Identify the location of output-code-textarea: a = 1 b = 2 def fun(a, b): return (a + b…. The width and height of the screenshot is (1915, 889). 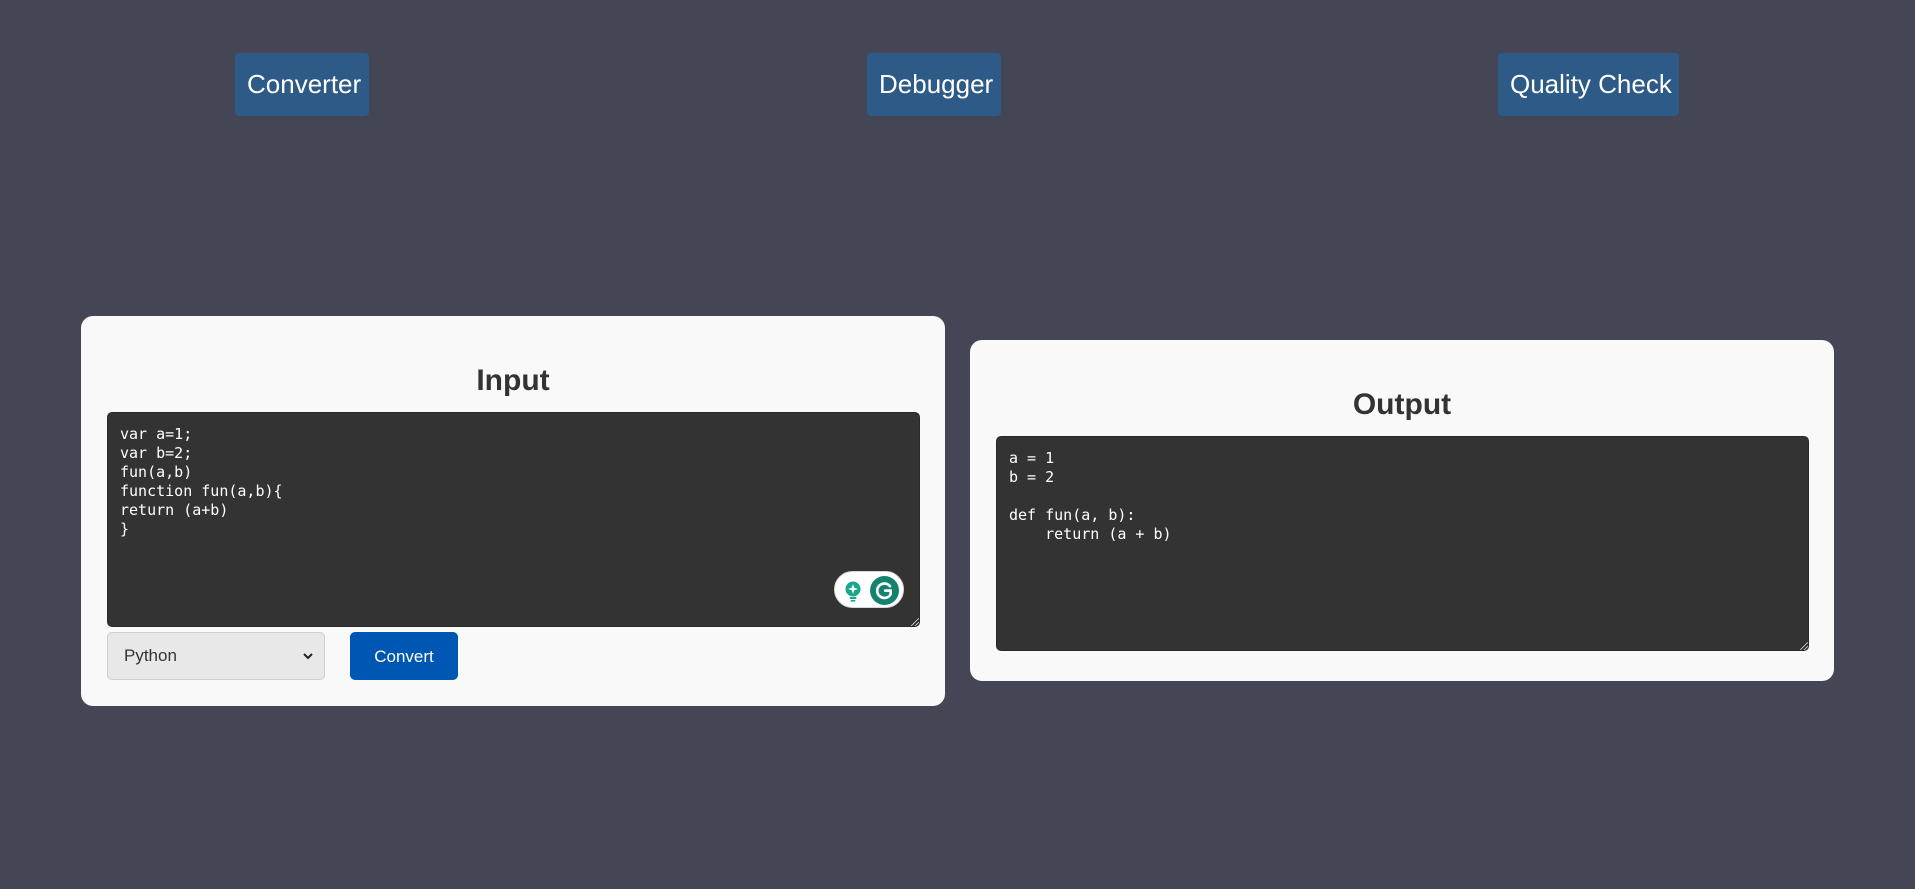
(1402, 543).